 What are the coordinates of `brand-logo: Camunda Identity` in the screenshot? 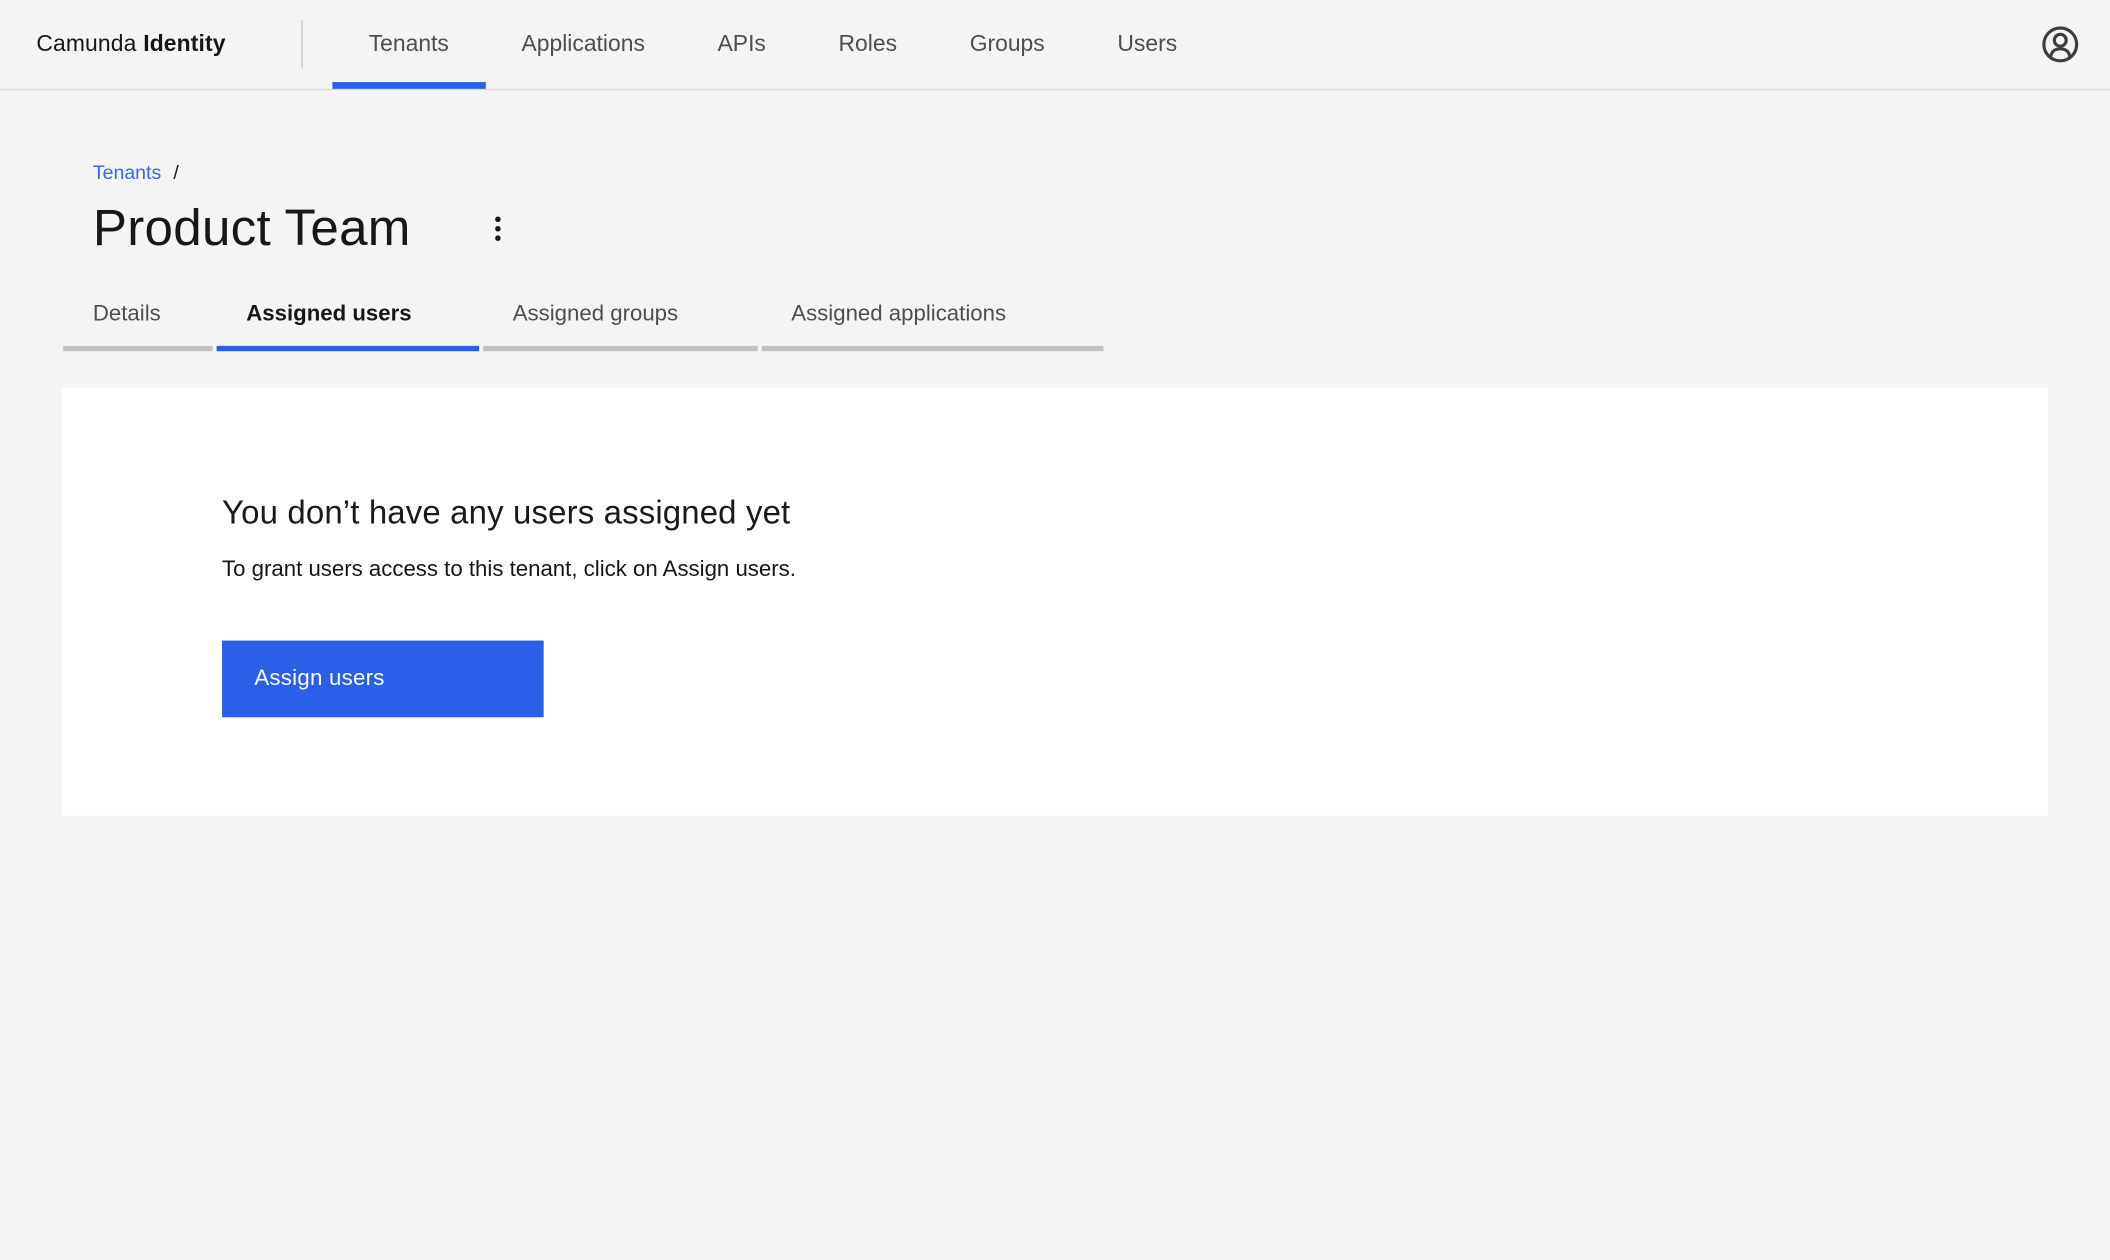 It's located at (150, 44).